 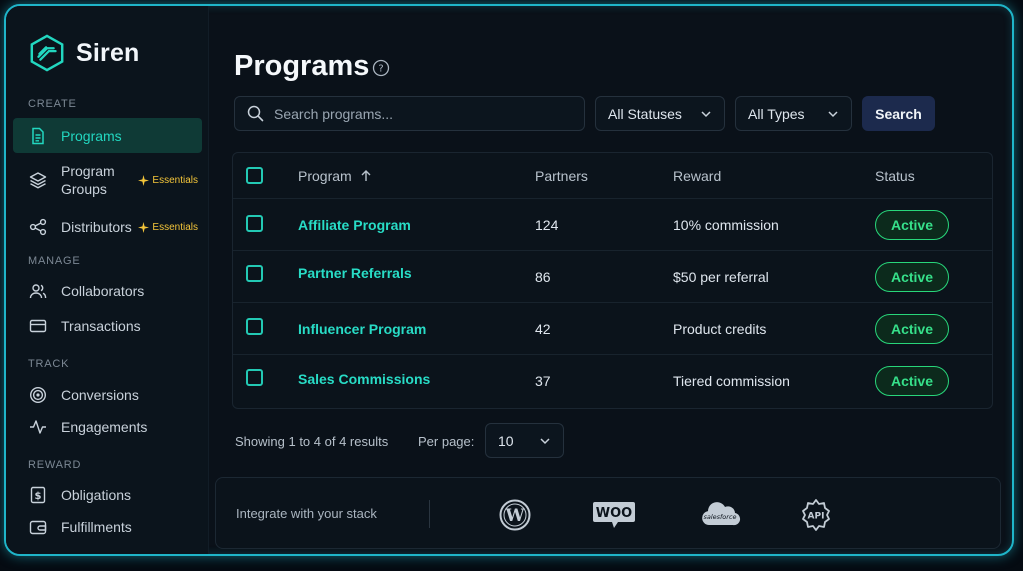 What do you see at coordinates (306, 513) in the screenshot?
I see `integrations-label: Integrate with your stack` at bounding box center [306, 513].